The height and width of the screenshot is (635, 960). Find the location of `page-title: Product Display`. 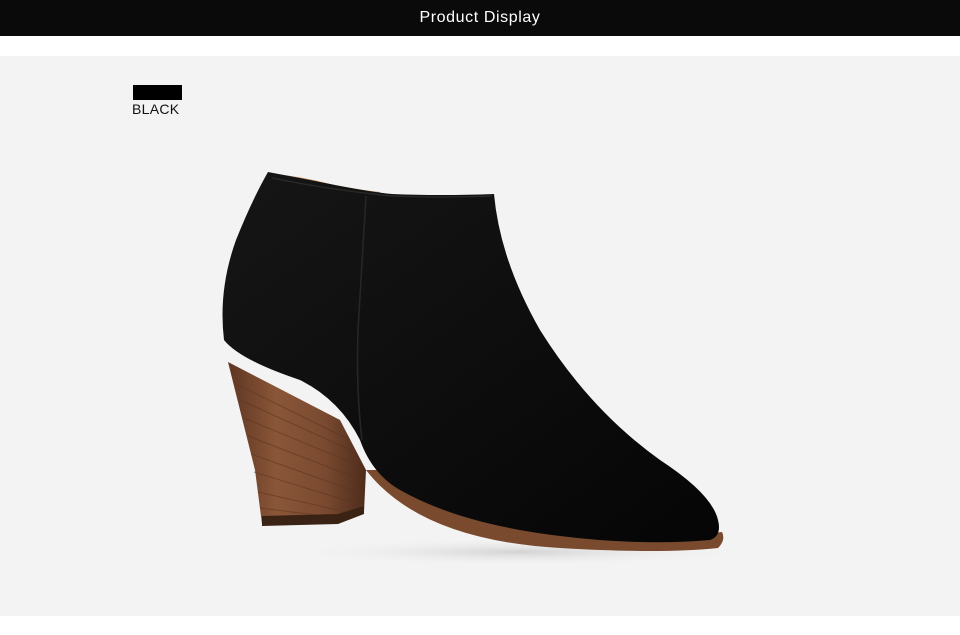

page-title: Product Display is located at coordinates (480, 17).